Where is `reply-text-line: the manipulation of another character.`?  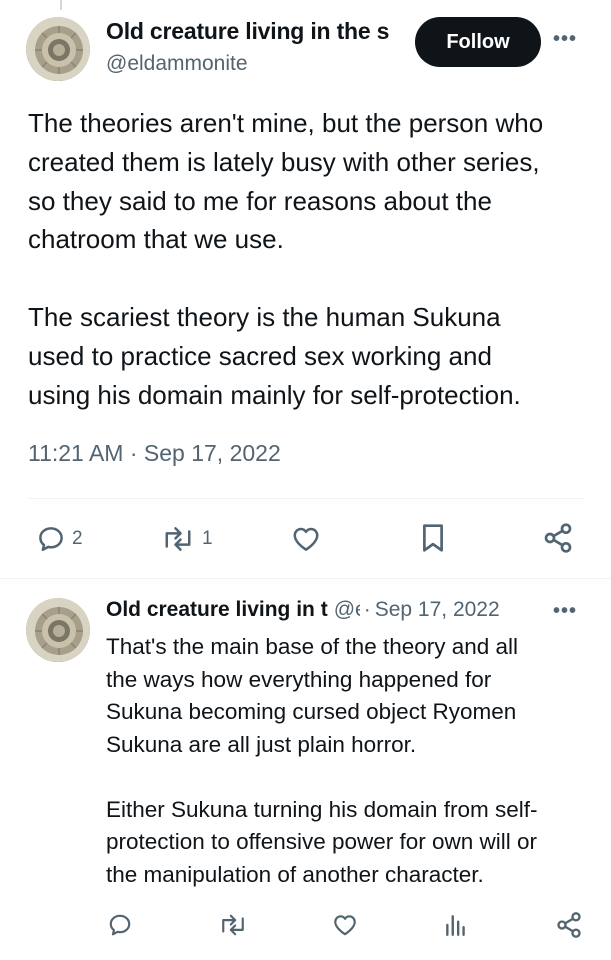
reply-text-line: the manipulation of another character. is located at coordinates (295, 874).